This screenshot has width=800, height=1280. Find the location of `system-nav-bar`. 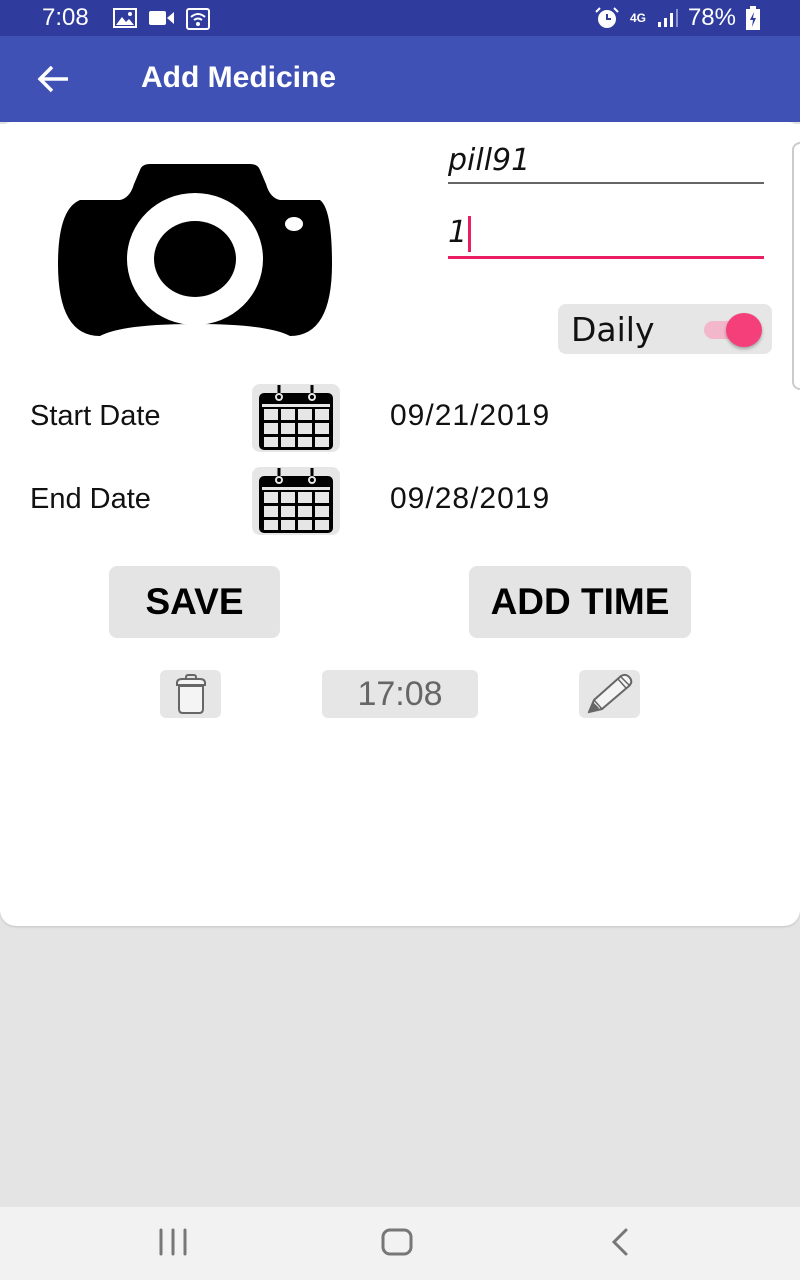

system-nav-bar is located at coordinates (400, 1243).